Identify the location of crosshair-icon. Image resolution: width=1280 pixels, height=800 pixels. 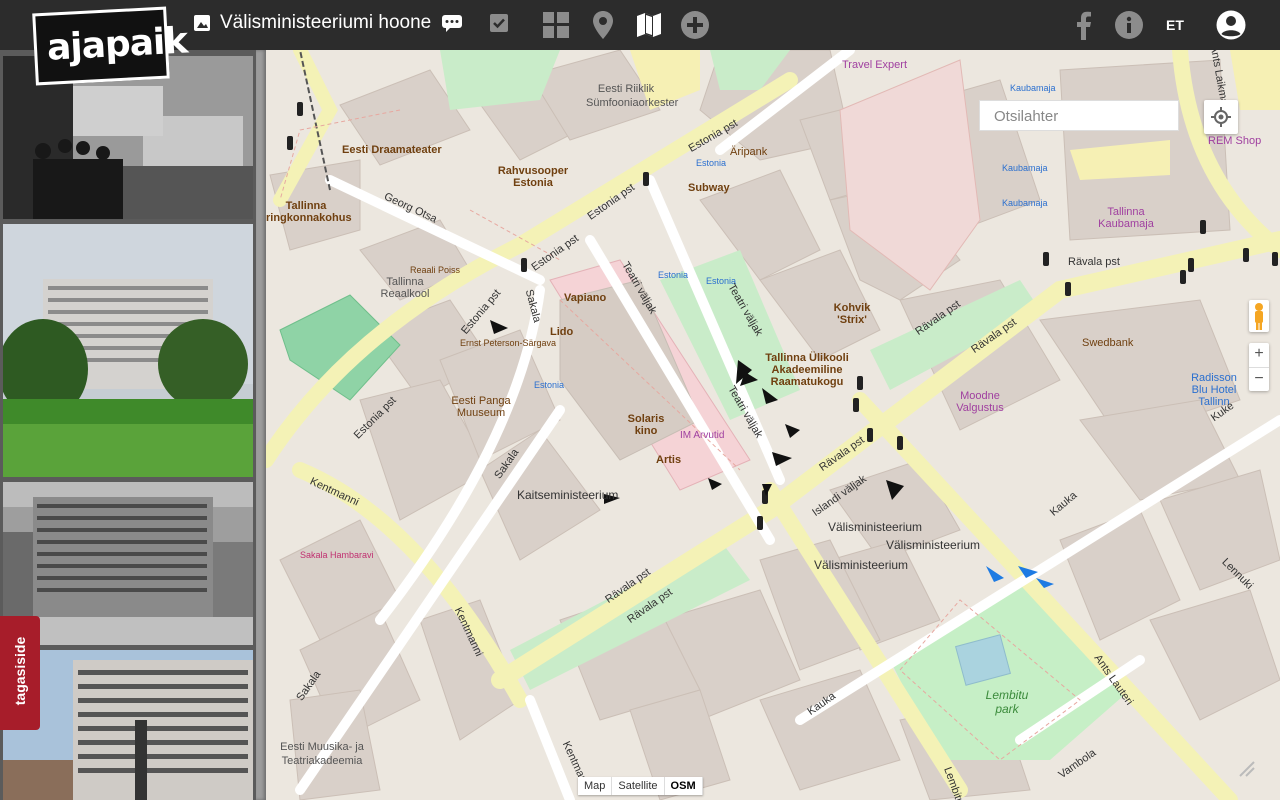
(1221, 117).